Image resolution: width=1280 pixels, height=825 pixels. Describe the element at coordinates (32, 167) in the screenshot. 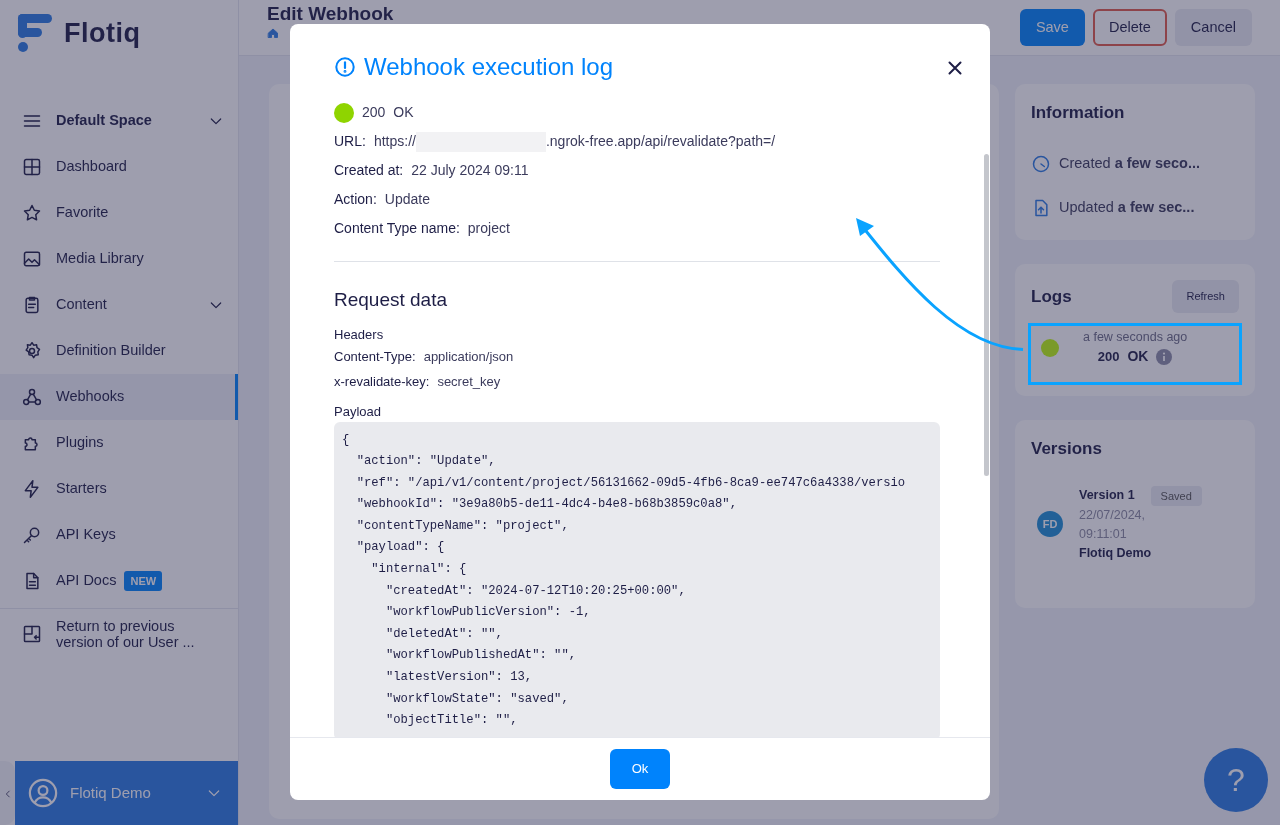

I see `grid-icon` at that location.